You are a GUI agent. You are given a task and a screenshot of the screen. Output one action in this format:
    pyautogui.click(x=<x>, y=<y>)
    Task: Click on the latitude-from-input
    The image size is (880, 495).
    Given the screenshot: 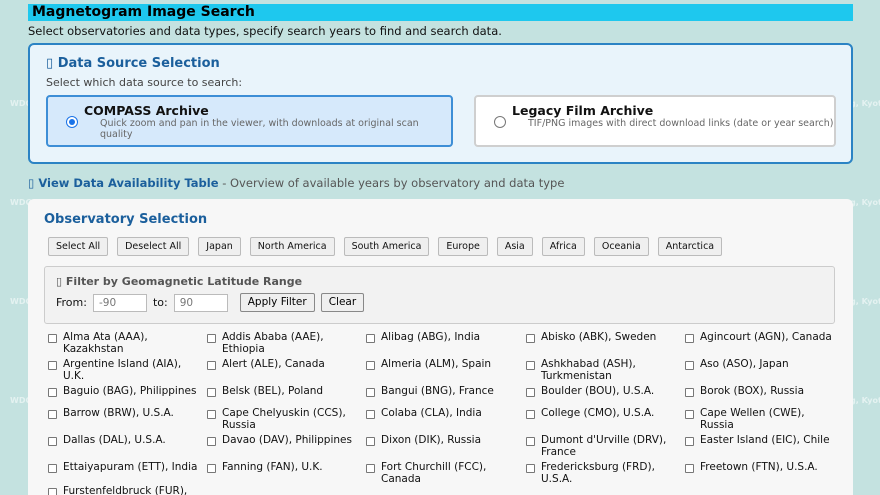 What is the action you would take?
    pyautogui.click(x=119, y=302)
    